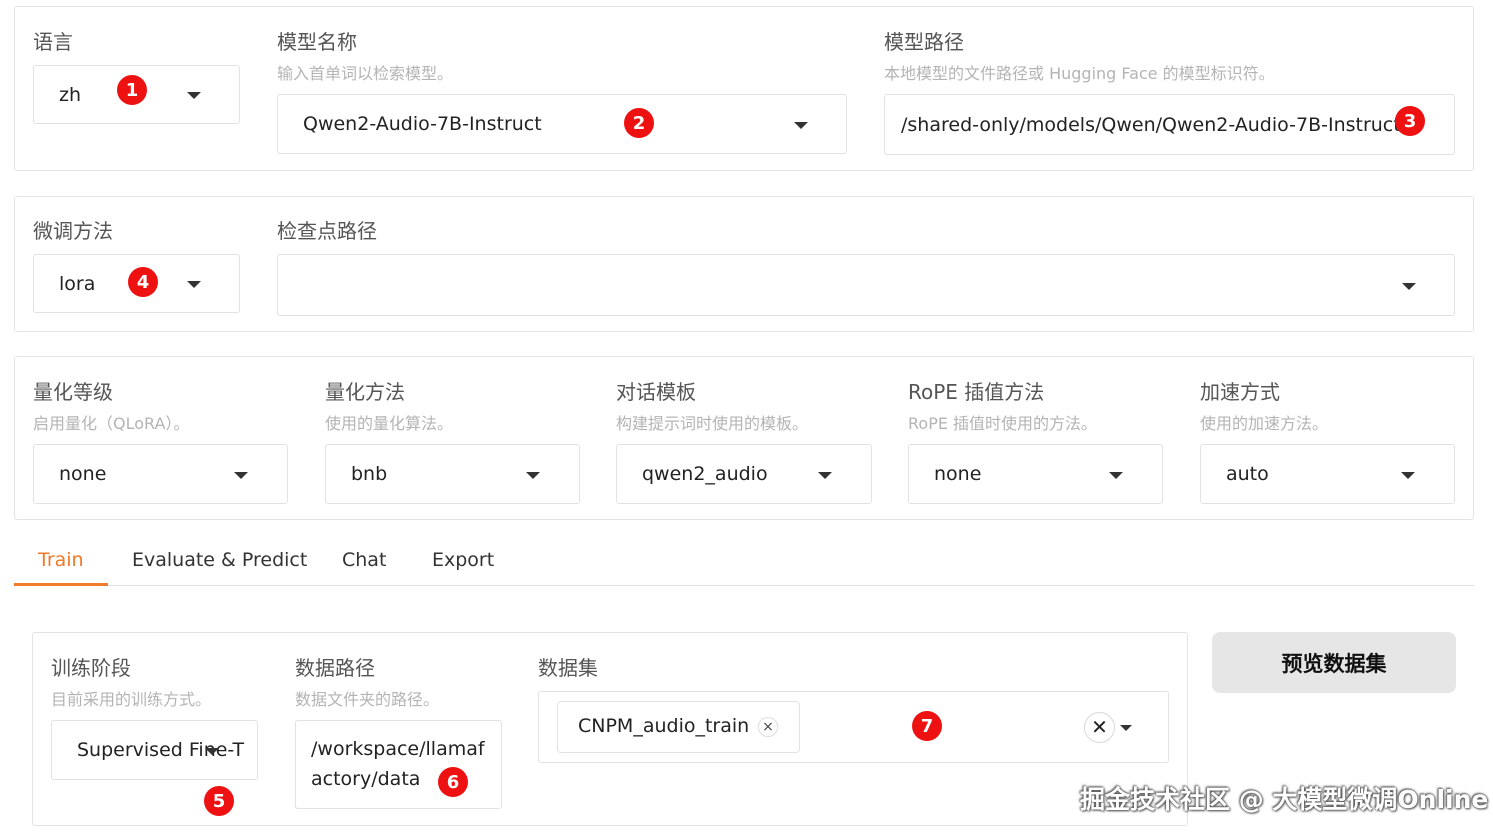  I want to click on annotation-badge-7: 7, so click(927, 726).